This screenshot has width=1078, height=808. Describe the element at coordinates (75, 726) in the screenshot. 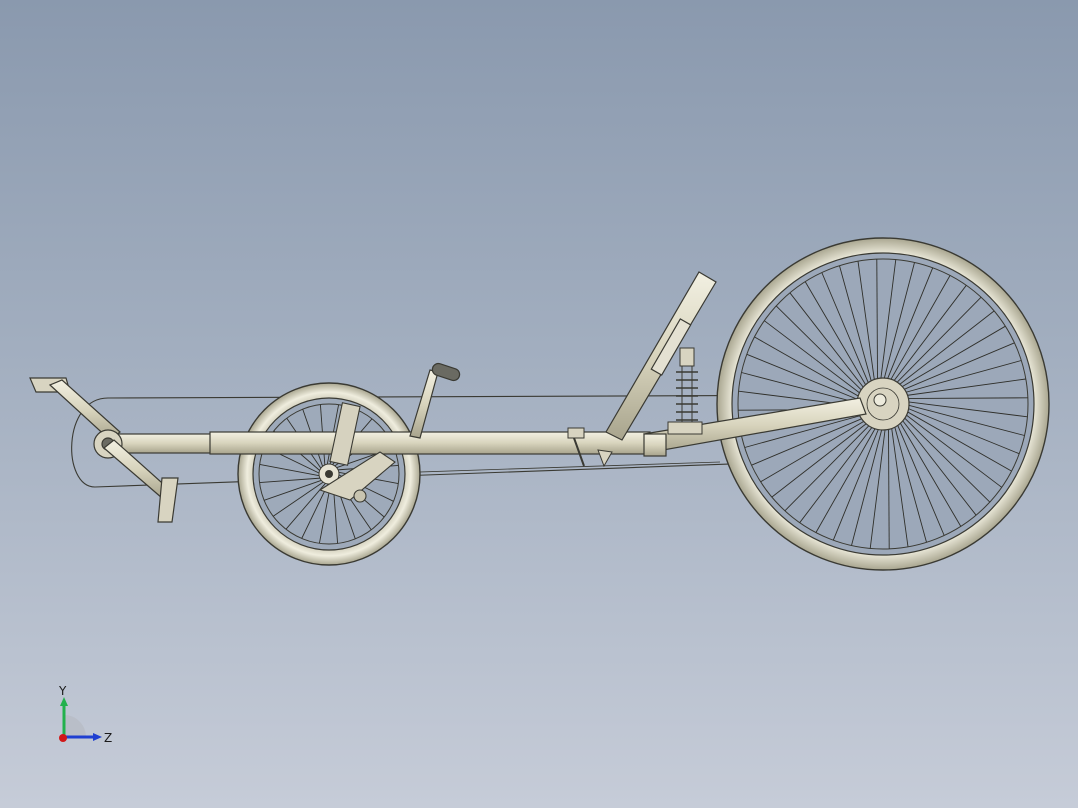

I see `triad-sector` at that location.